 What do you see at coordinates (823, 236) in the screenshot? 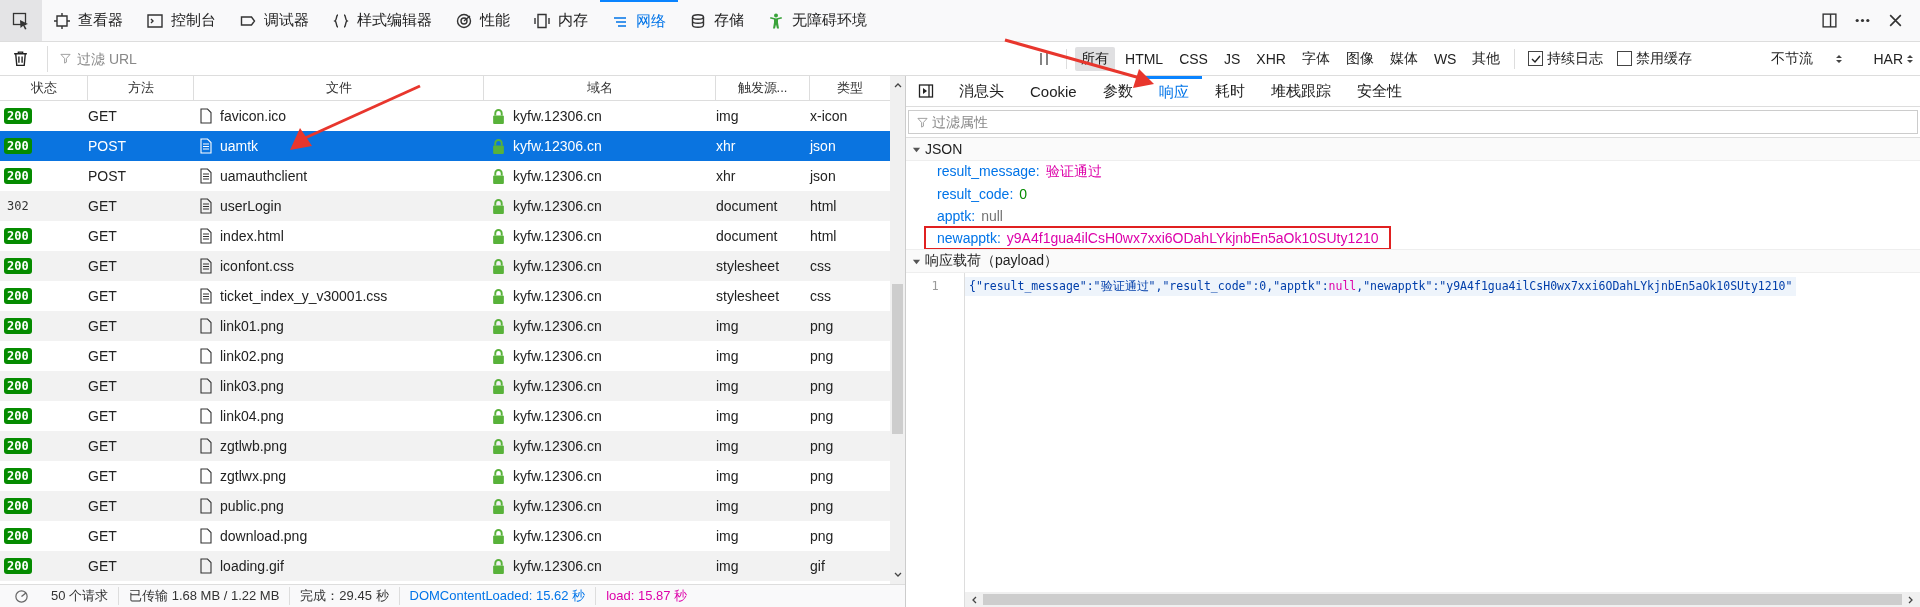
I see `table-cell: html` at bounding box center [823, 236].